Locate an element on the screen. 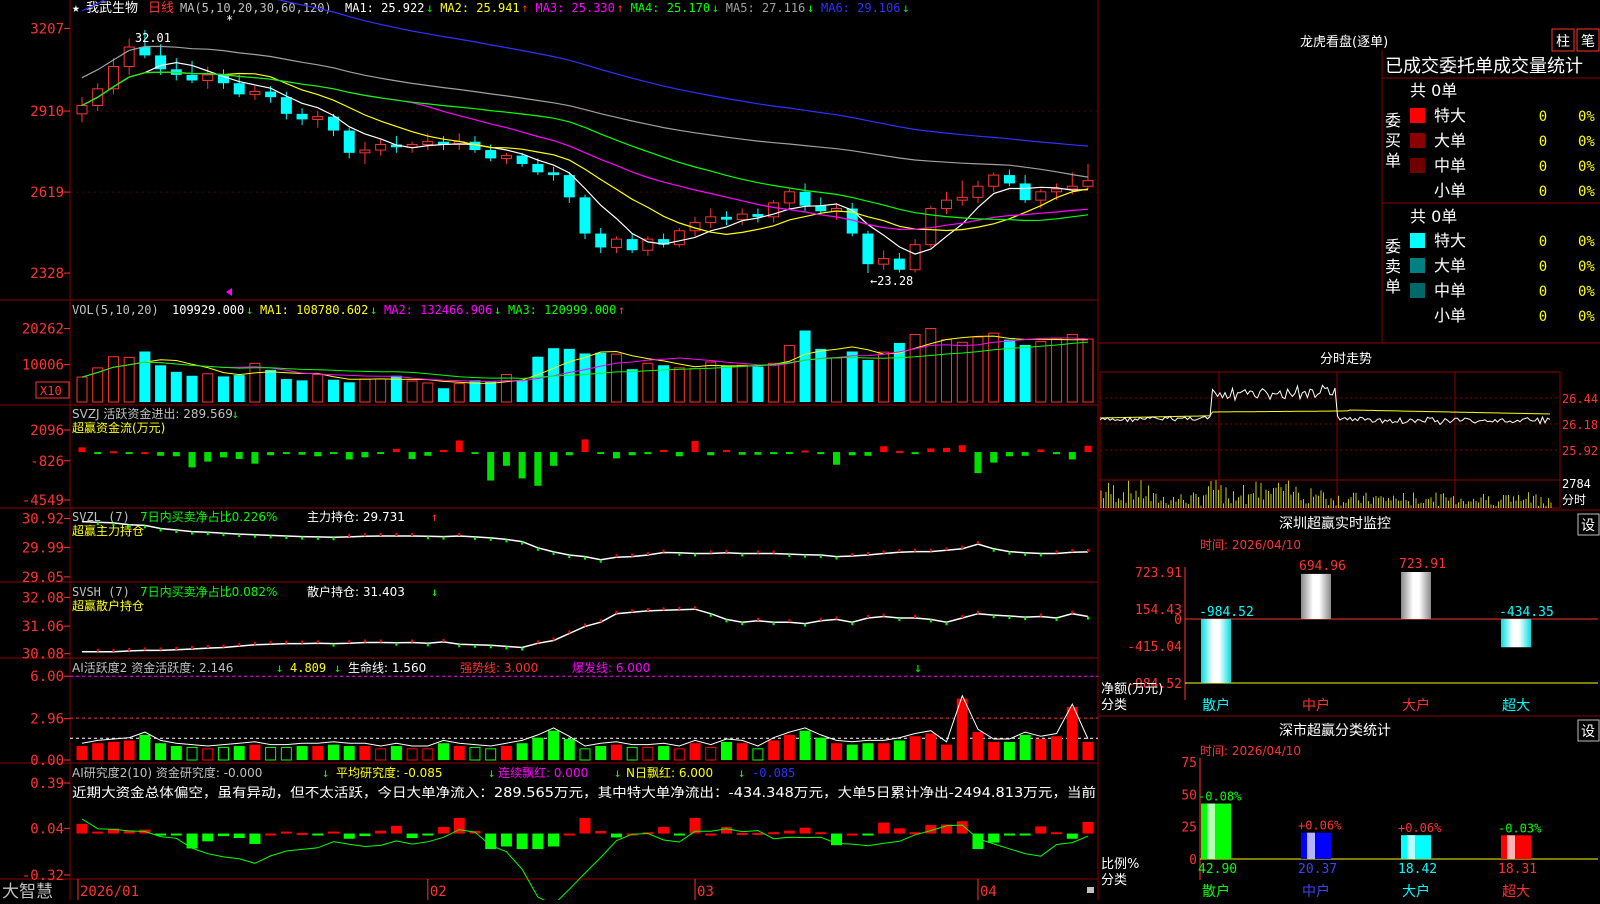 The image size is (1600, 904). y-tick-label: -826 is located at coordinates (47, 462).